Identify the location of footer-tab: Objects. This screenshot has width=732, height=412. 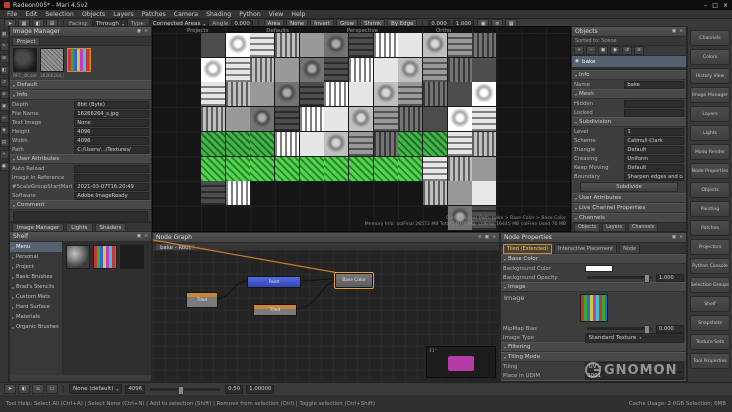
(587, 226).